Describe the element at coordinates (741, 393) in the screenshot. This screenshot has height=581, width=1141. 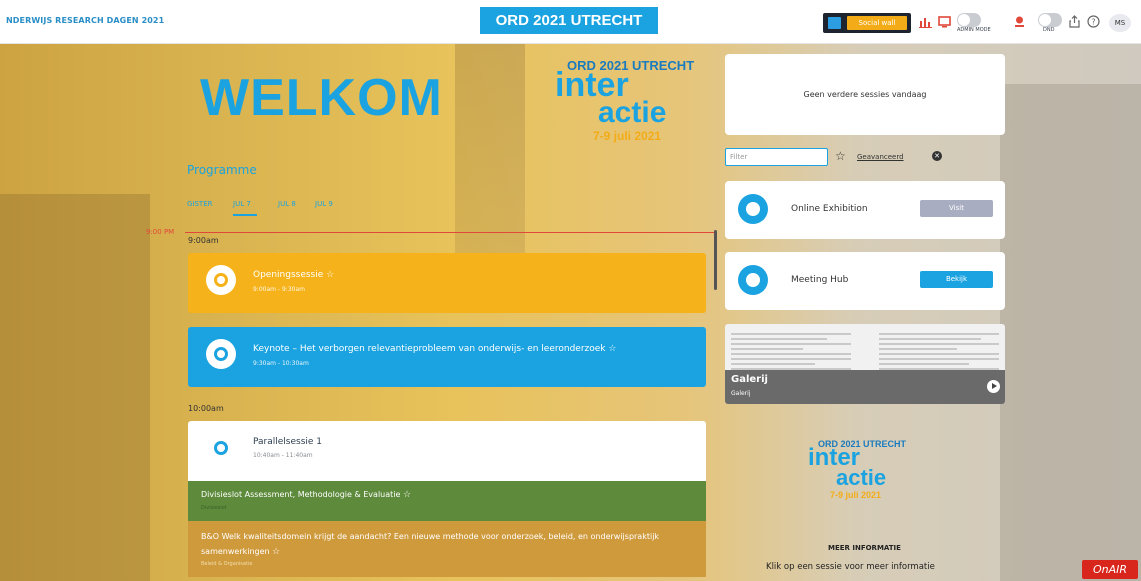
I see `gallery-subtitle: Galerij` at that location.